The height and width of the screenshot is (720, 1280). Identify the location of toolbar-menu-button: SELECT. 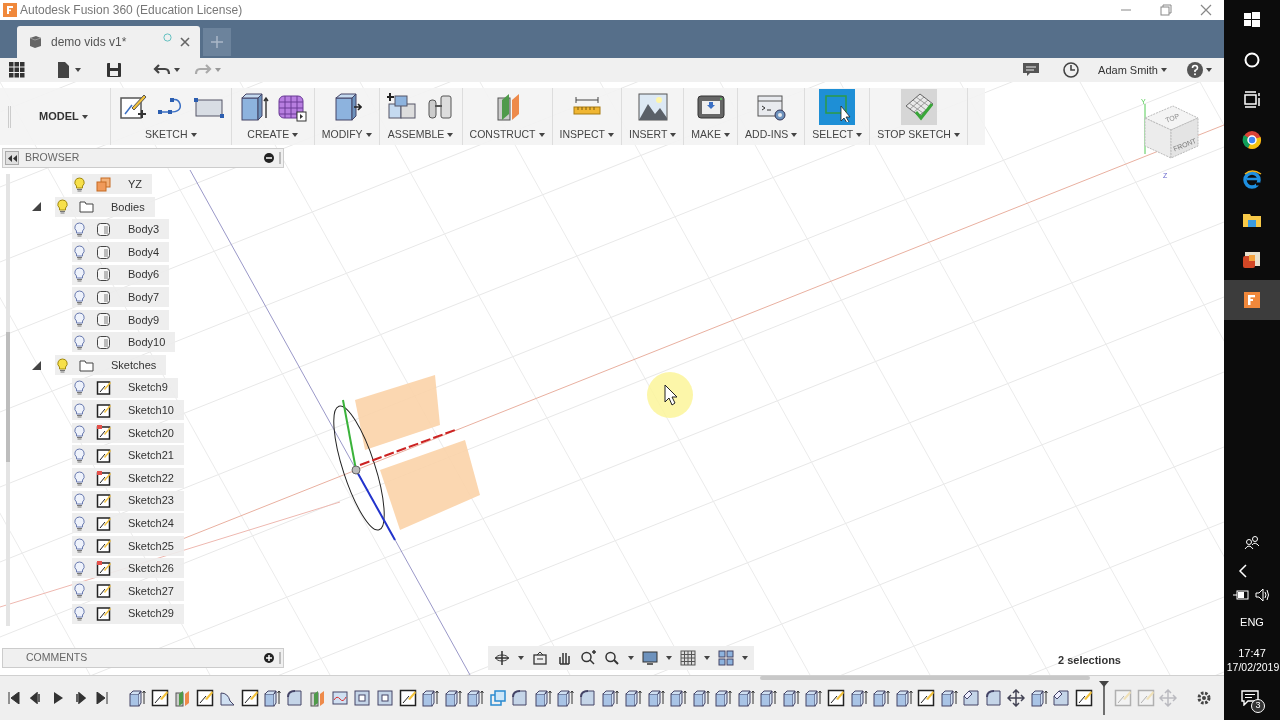
(837, 135).